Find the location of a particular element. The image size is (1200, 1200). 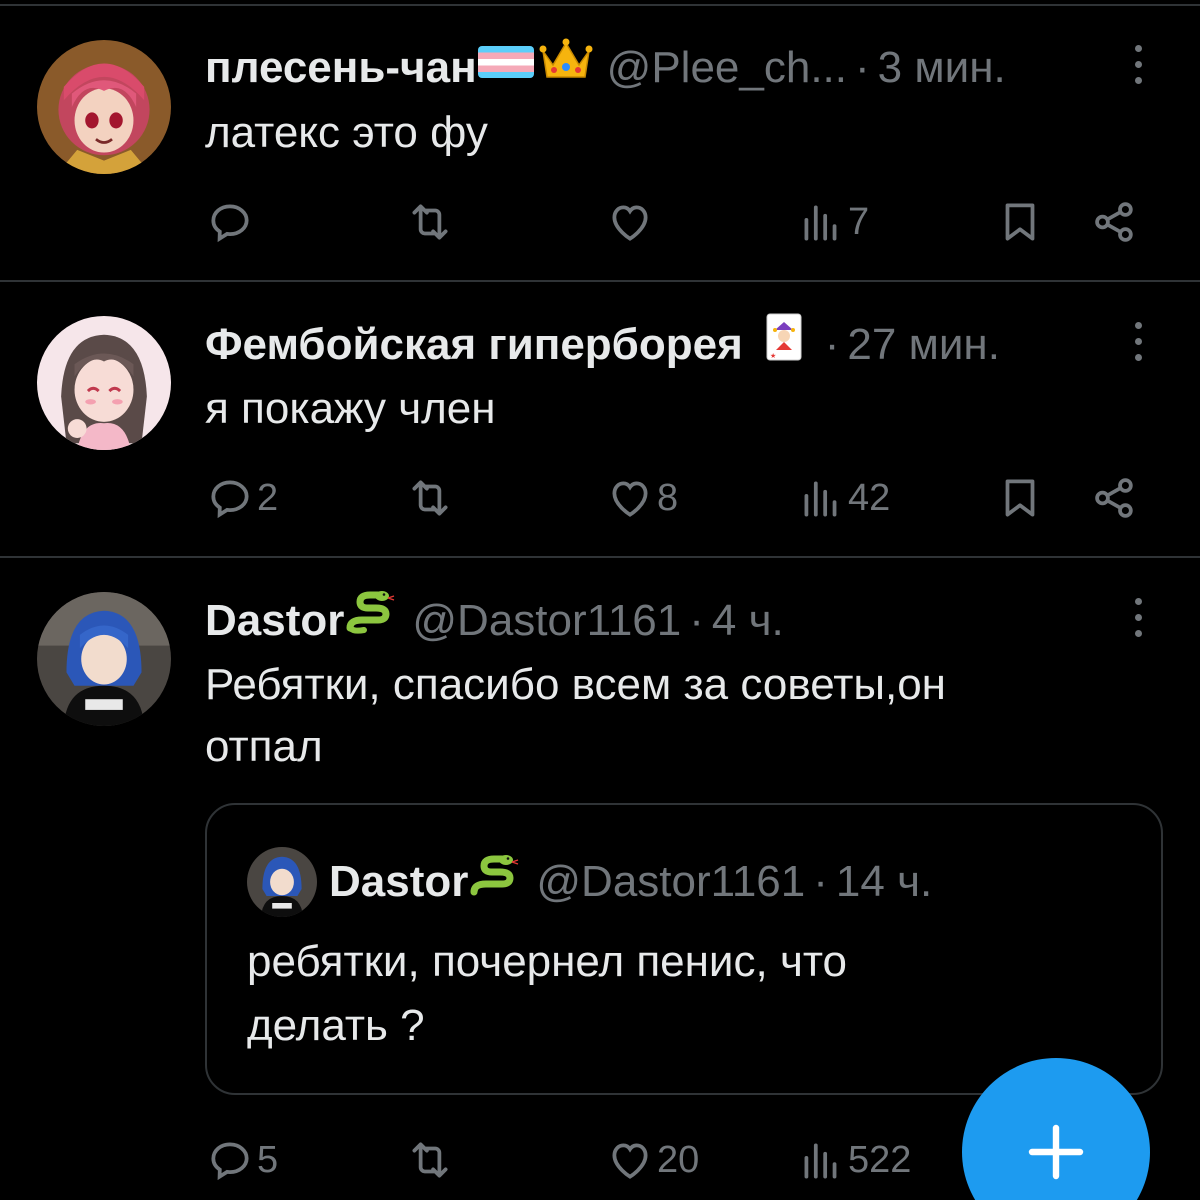

reply-button: 2 is located at coordinates (241, 498).